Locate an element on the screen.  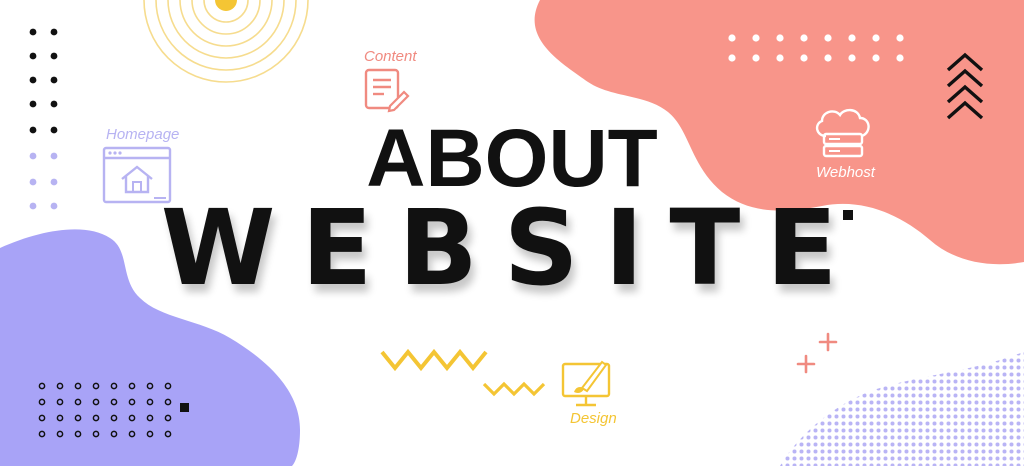
plus-signs is located at coordinates (817, 353).